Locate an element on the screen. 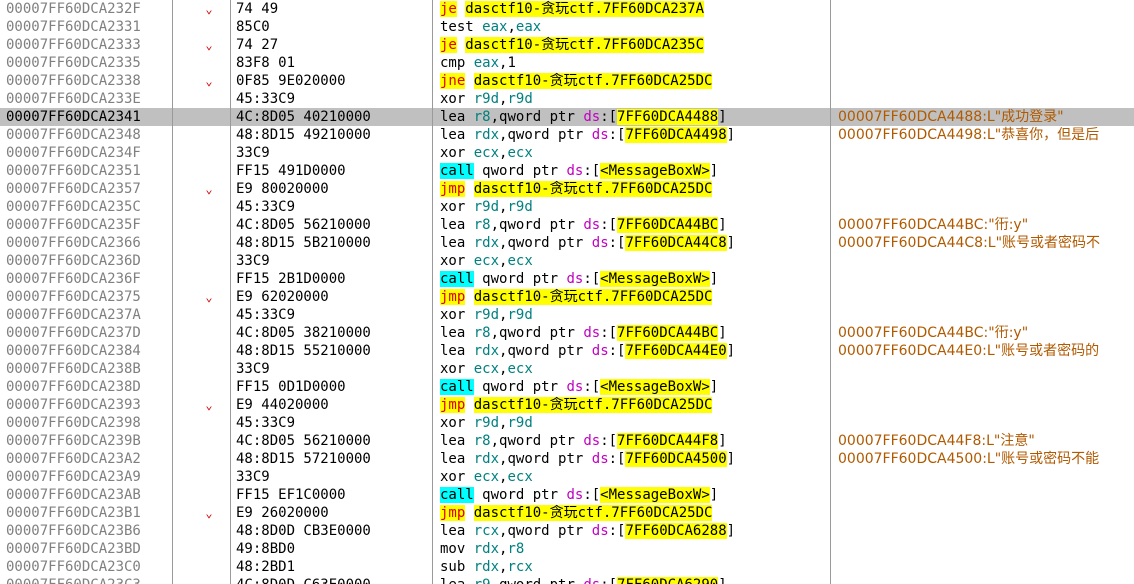  address-cell: 00007FF60DCA23A9 is located at coordinates (86, 477).